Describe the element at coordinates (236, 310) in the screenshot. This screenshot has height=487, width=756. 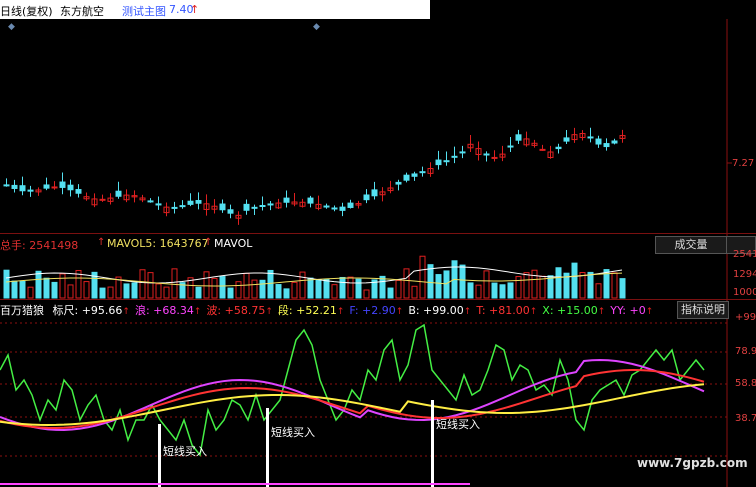
I see `indicator-value-item: 波: +58.75` at that location.